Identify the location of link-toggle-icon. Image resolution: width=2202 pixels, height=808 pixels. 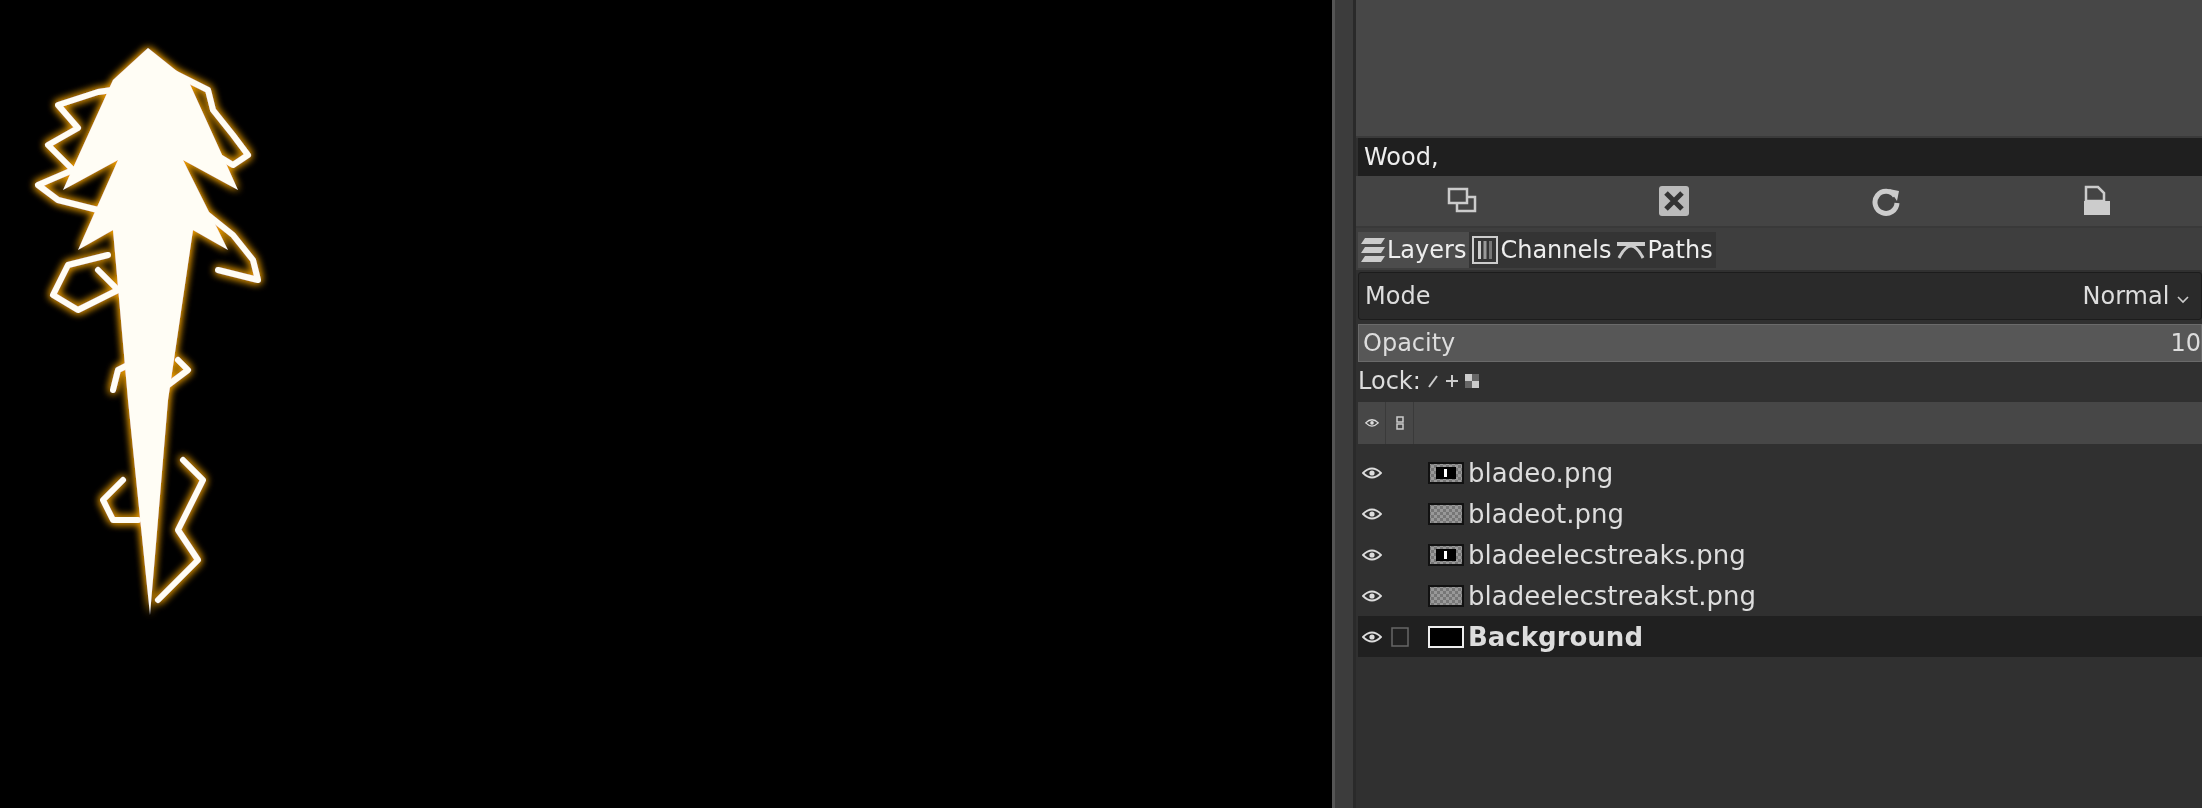
(1400, 636).